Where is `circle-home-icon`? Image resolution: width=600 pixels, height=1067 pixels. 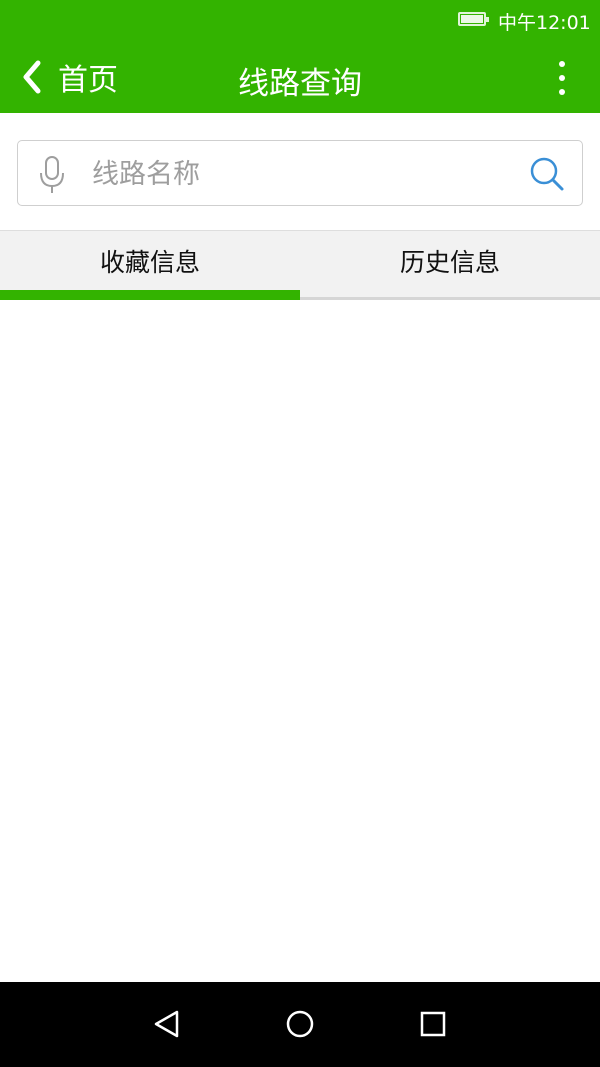
circle-home-icon is located at coordinates (300, 1024).